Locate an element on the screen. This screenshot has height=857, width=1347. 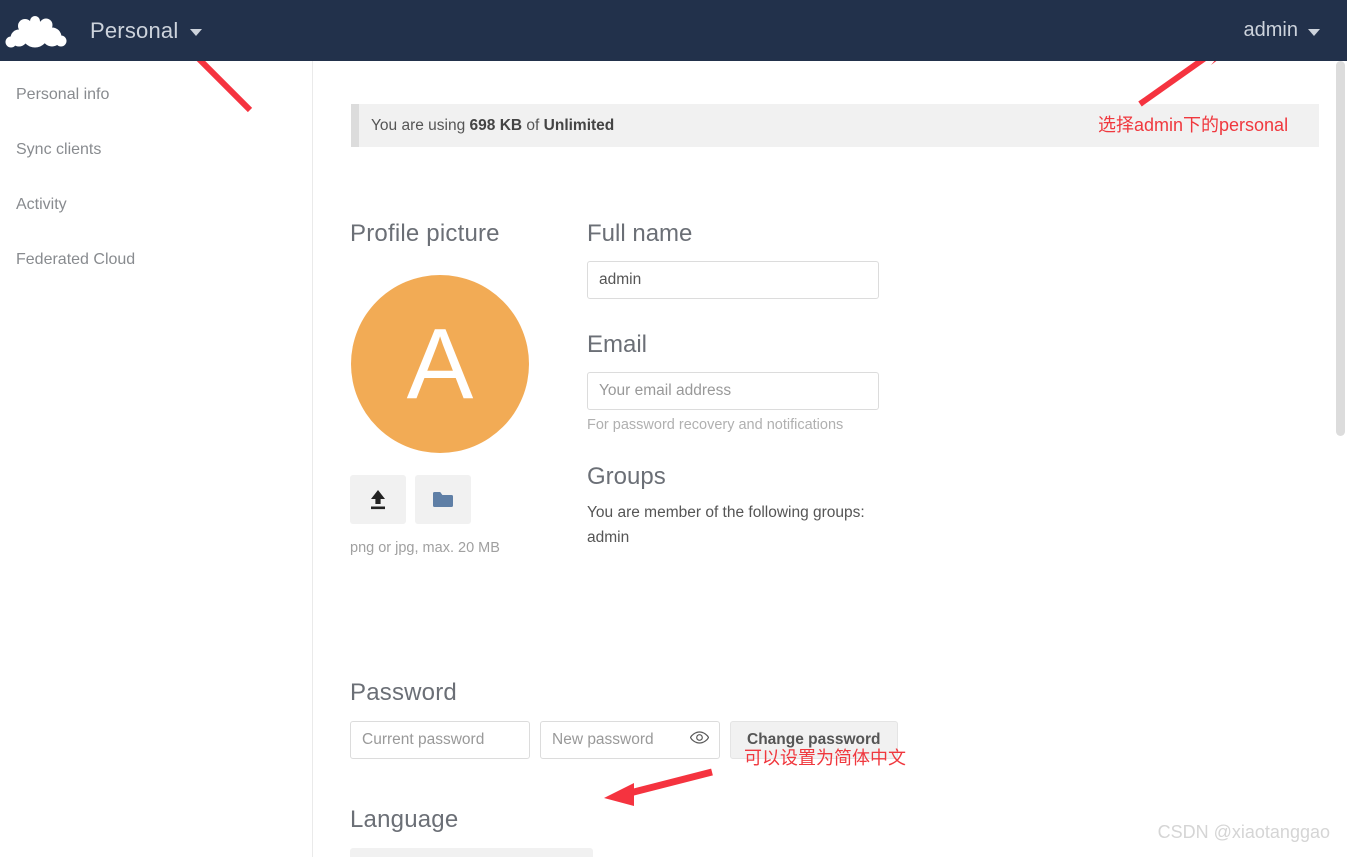
user-menu: admin is located at coordinates (1282, 30).